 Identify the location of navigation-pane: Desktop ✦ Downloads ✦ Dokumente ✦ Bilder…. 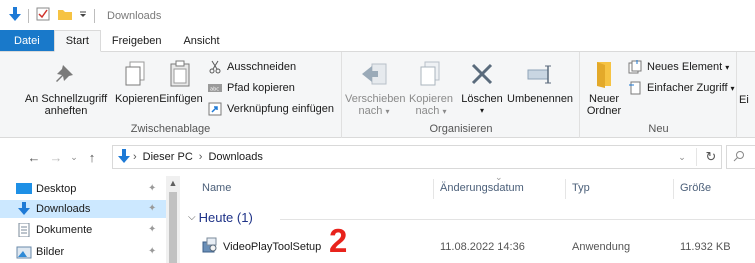
(90, 219).